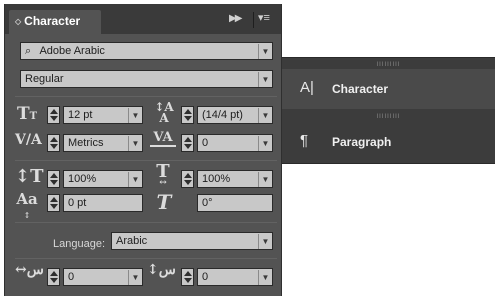 This screenshot has width=495, height=296. I want to click on vertical-scale-value: 100%, so click(82, 179).